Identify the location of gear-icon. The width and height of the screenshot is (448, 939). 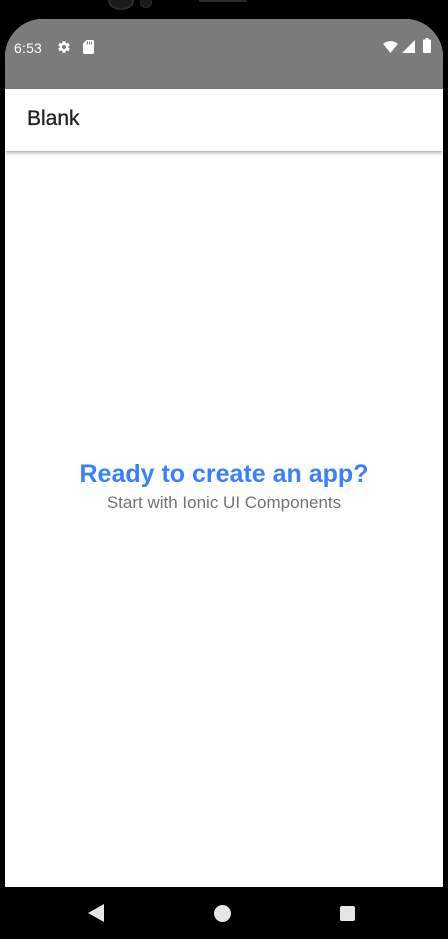
(64, 47).